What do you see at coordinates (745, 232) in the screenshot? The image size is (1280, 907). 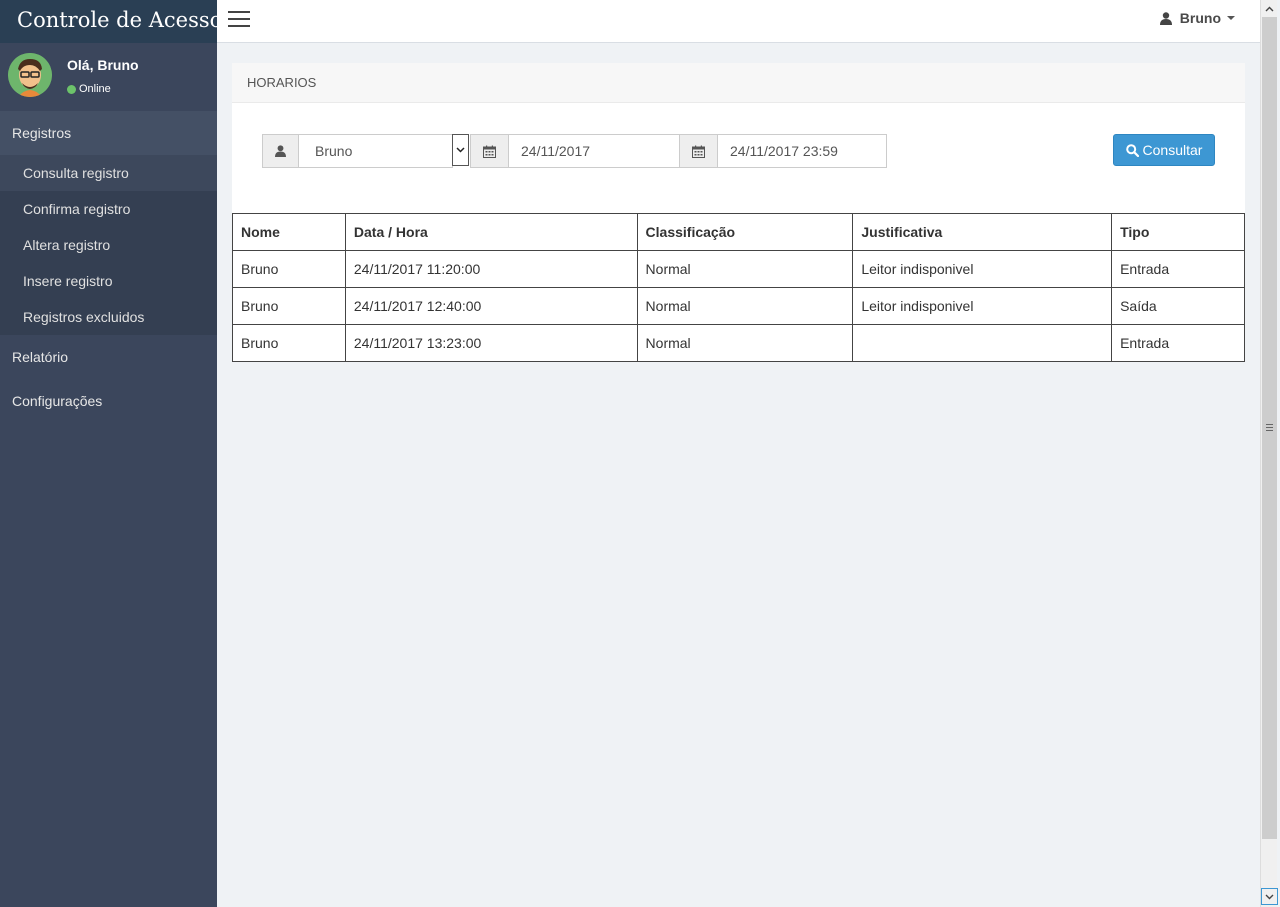 I see `column-header-classificacao: Classificação` at bounding box center [745, 232].